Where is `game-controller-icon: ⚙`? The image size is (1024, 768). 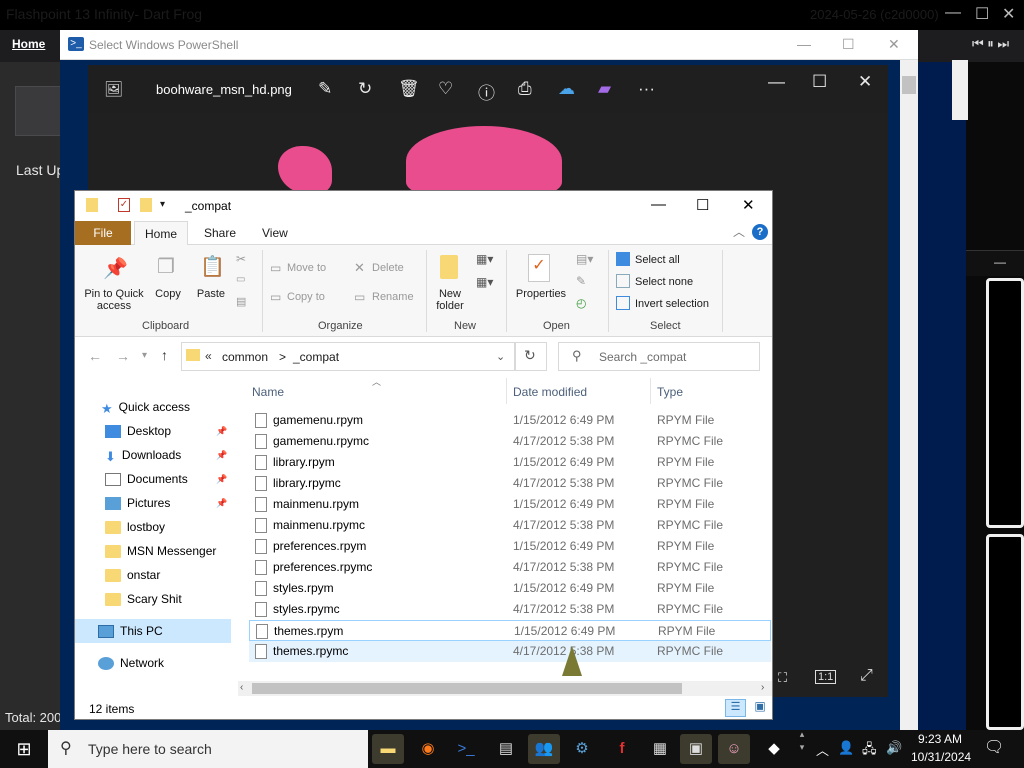
game-controller-icon: ⚙ is located at coordinates (582, 749).